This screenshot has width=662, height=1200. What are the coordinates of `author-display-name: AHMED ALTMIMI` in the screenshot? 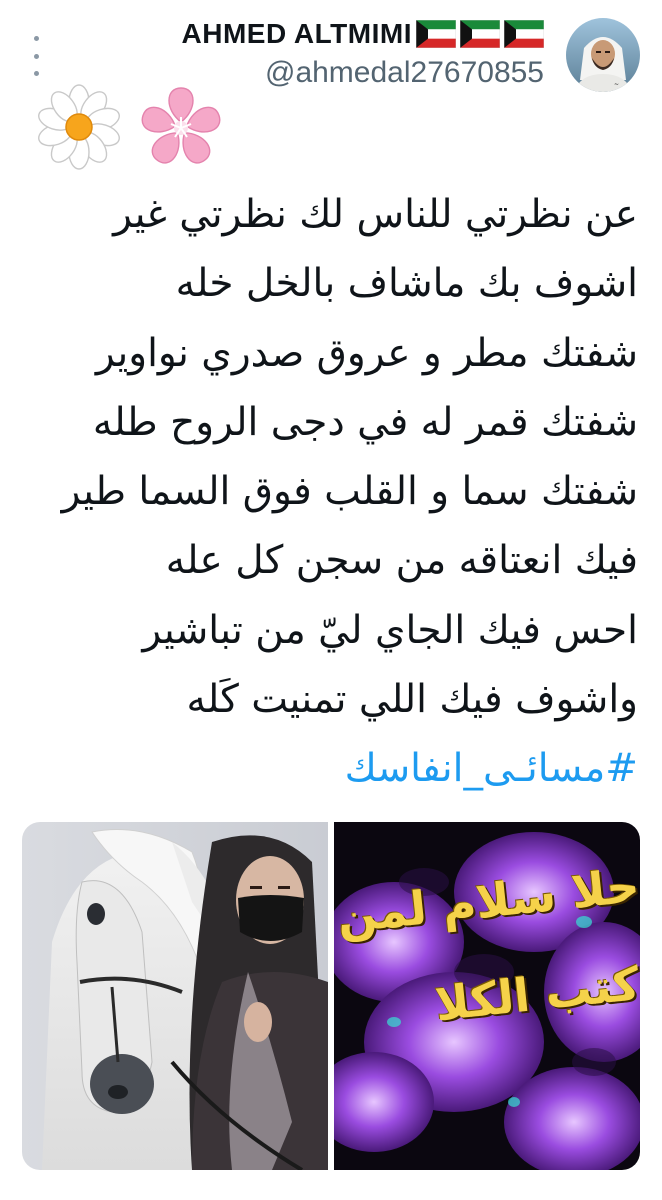 It's located at (297, 34).